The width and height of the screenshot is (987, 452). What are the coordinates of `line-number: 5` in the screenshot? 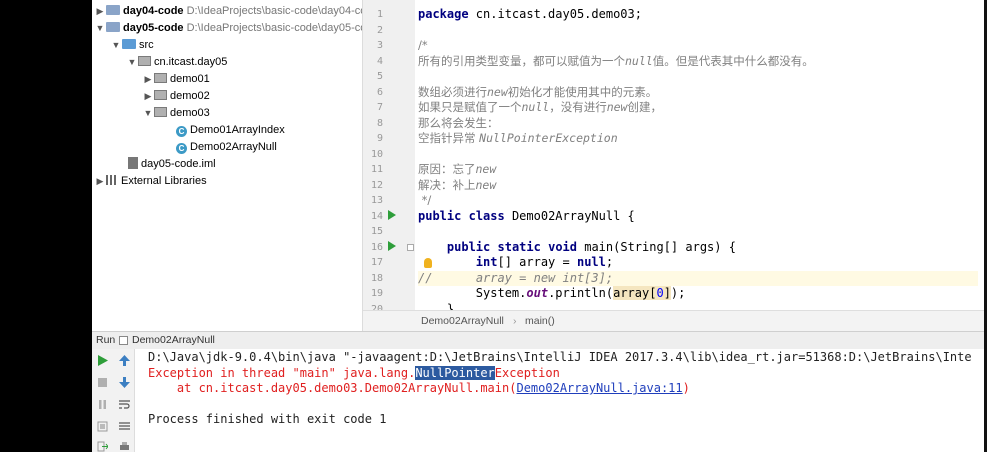 It's located at (379, 76).